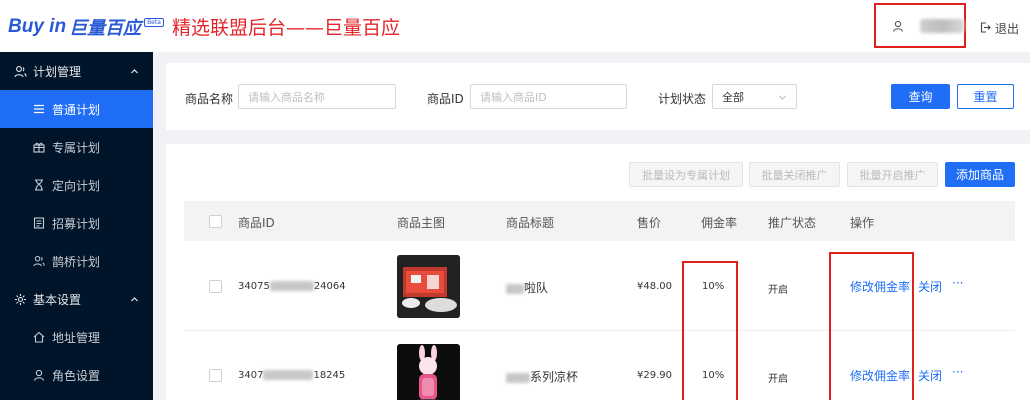 The height and width of the screenshot is (400, 1030). What do you see at coordinates (536, 288) in the screenshot?
I see `product-title-suffix: 啦队` at bounding box center [536, 288].